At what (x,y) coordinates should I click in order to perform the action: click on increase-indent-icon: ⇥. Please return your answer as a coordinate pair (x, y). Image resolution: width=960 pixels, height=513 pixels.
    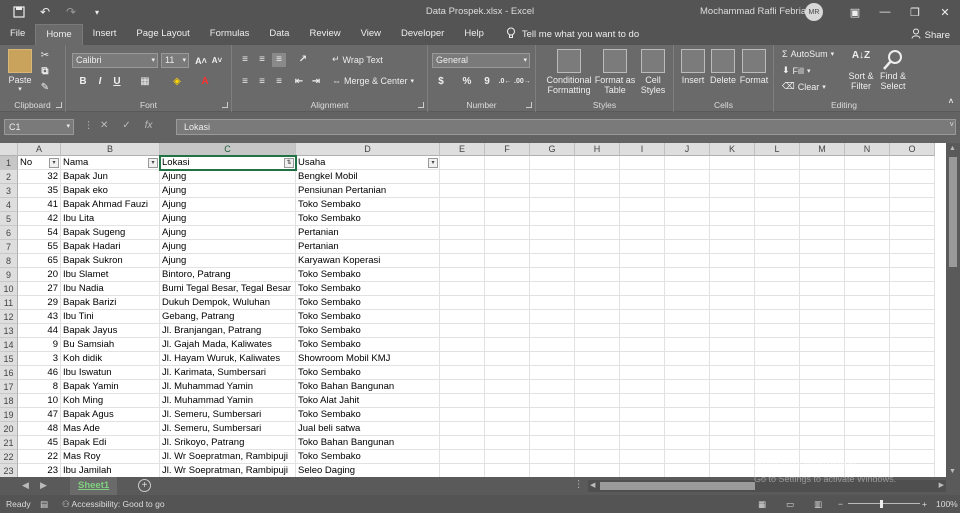
    Looking at the image, I should click on (316, 82).